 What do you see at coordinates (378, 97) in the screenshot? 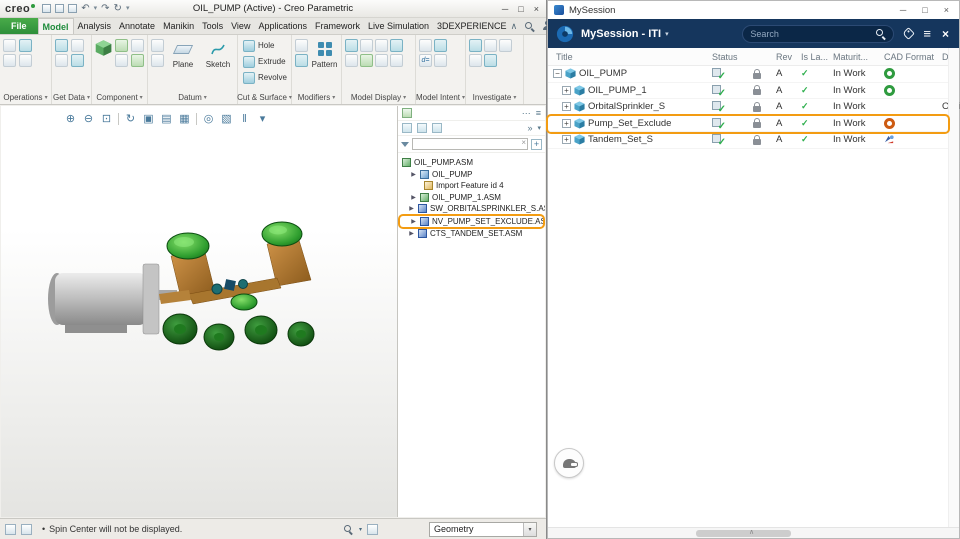
I see `model-display-group-label: Model Display ▾` at bounding box center [378, 97].